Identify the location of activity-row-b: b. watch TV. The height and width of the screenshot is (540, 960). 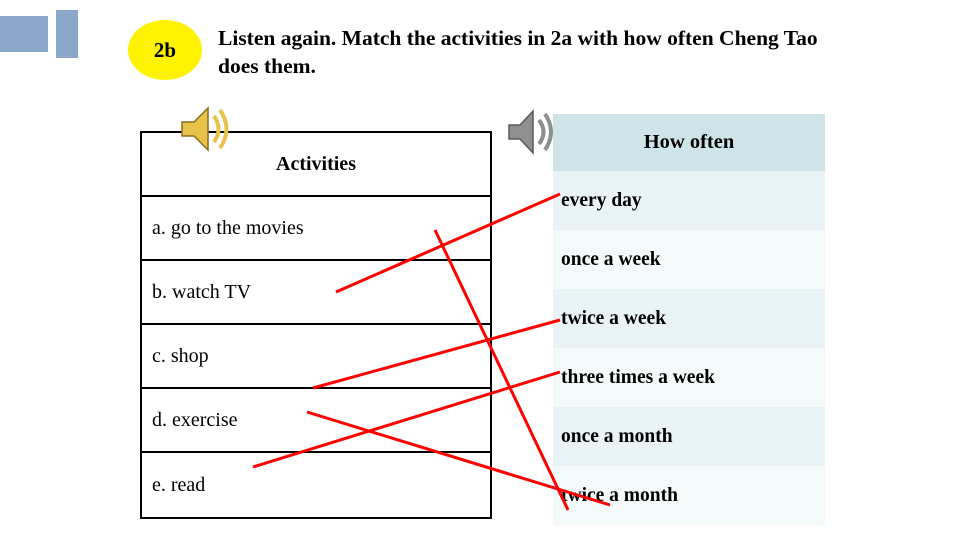
(316, 293).